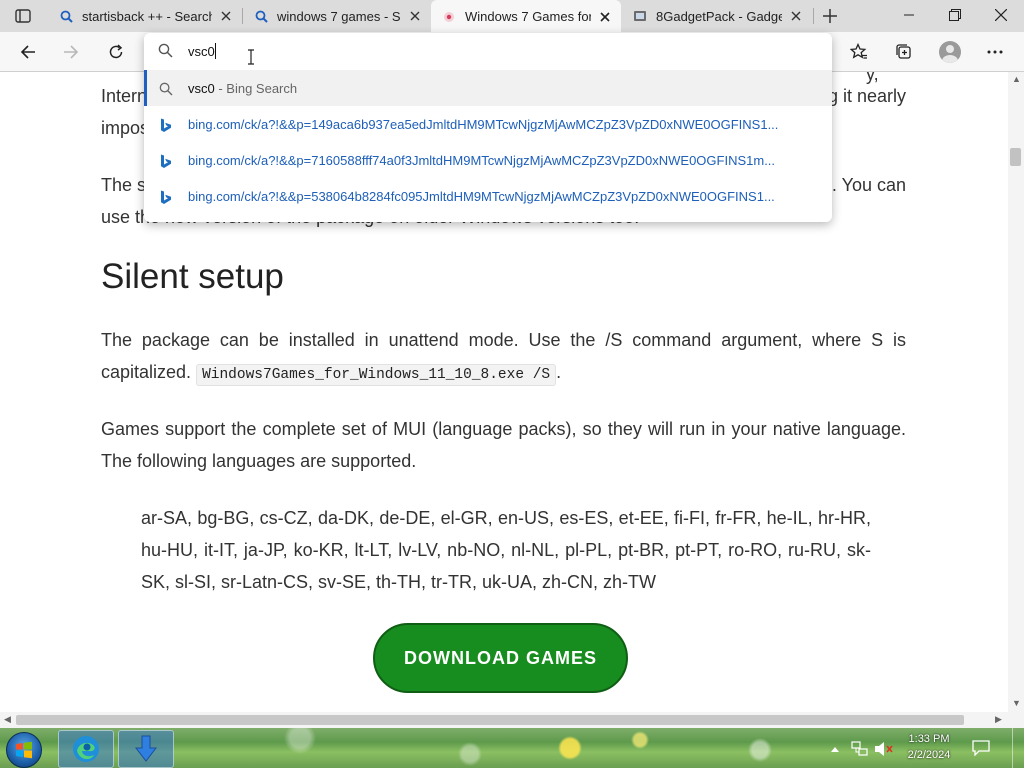  I want to click on tab-title: 8GadgetPack - Gadgets, so click(719, 16).